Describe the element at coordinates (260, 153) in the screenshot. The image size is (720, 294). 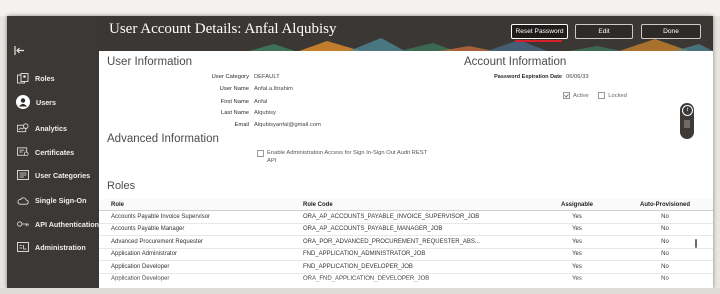
I see `audit-access-checkbox` at that location.